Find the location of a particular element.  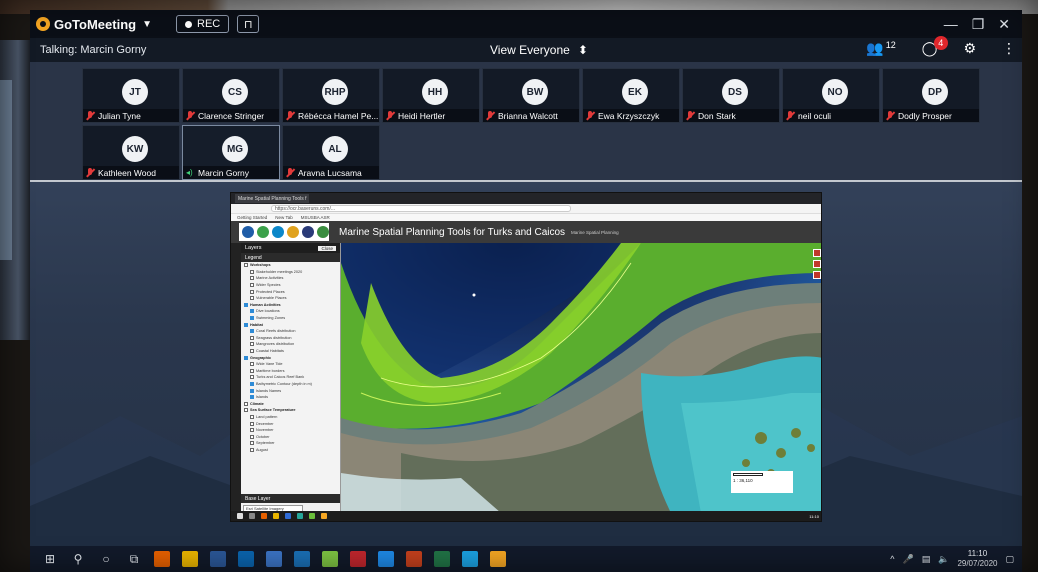

task-view-icon: ⧉ is located at coordinates (134, 559).